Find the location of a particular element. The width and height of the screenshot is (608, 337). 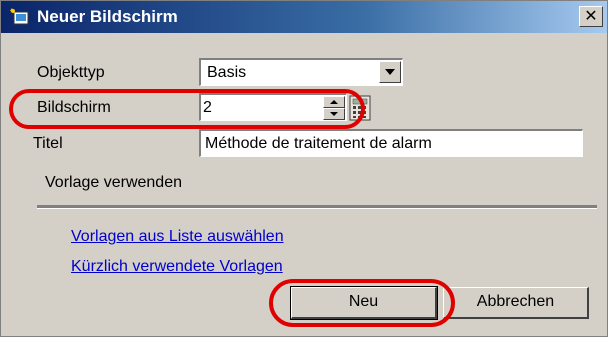

new-button: Neu is located at coordinates (364, 303).